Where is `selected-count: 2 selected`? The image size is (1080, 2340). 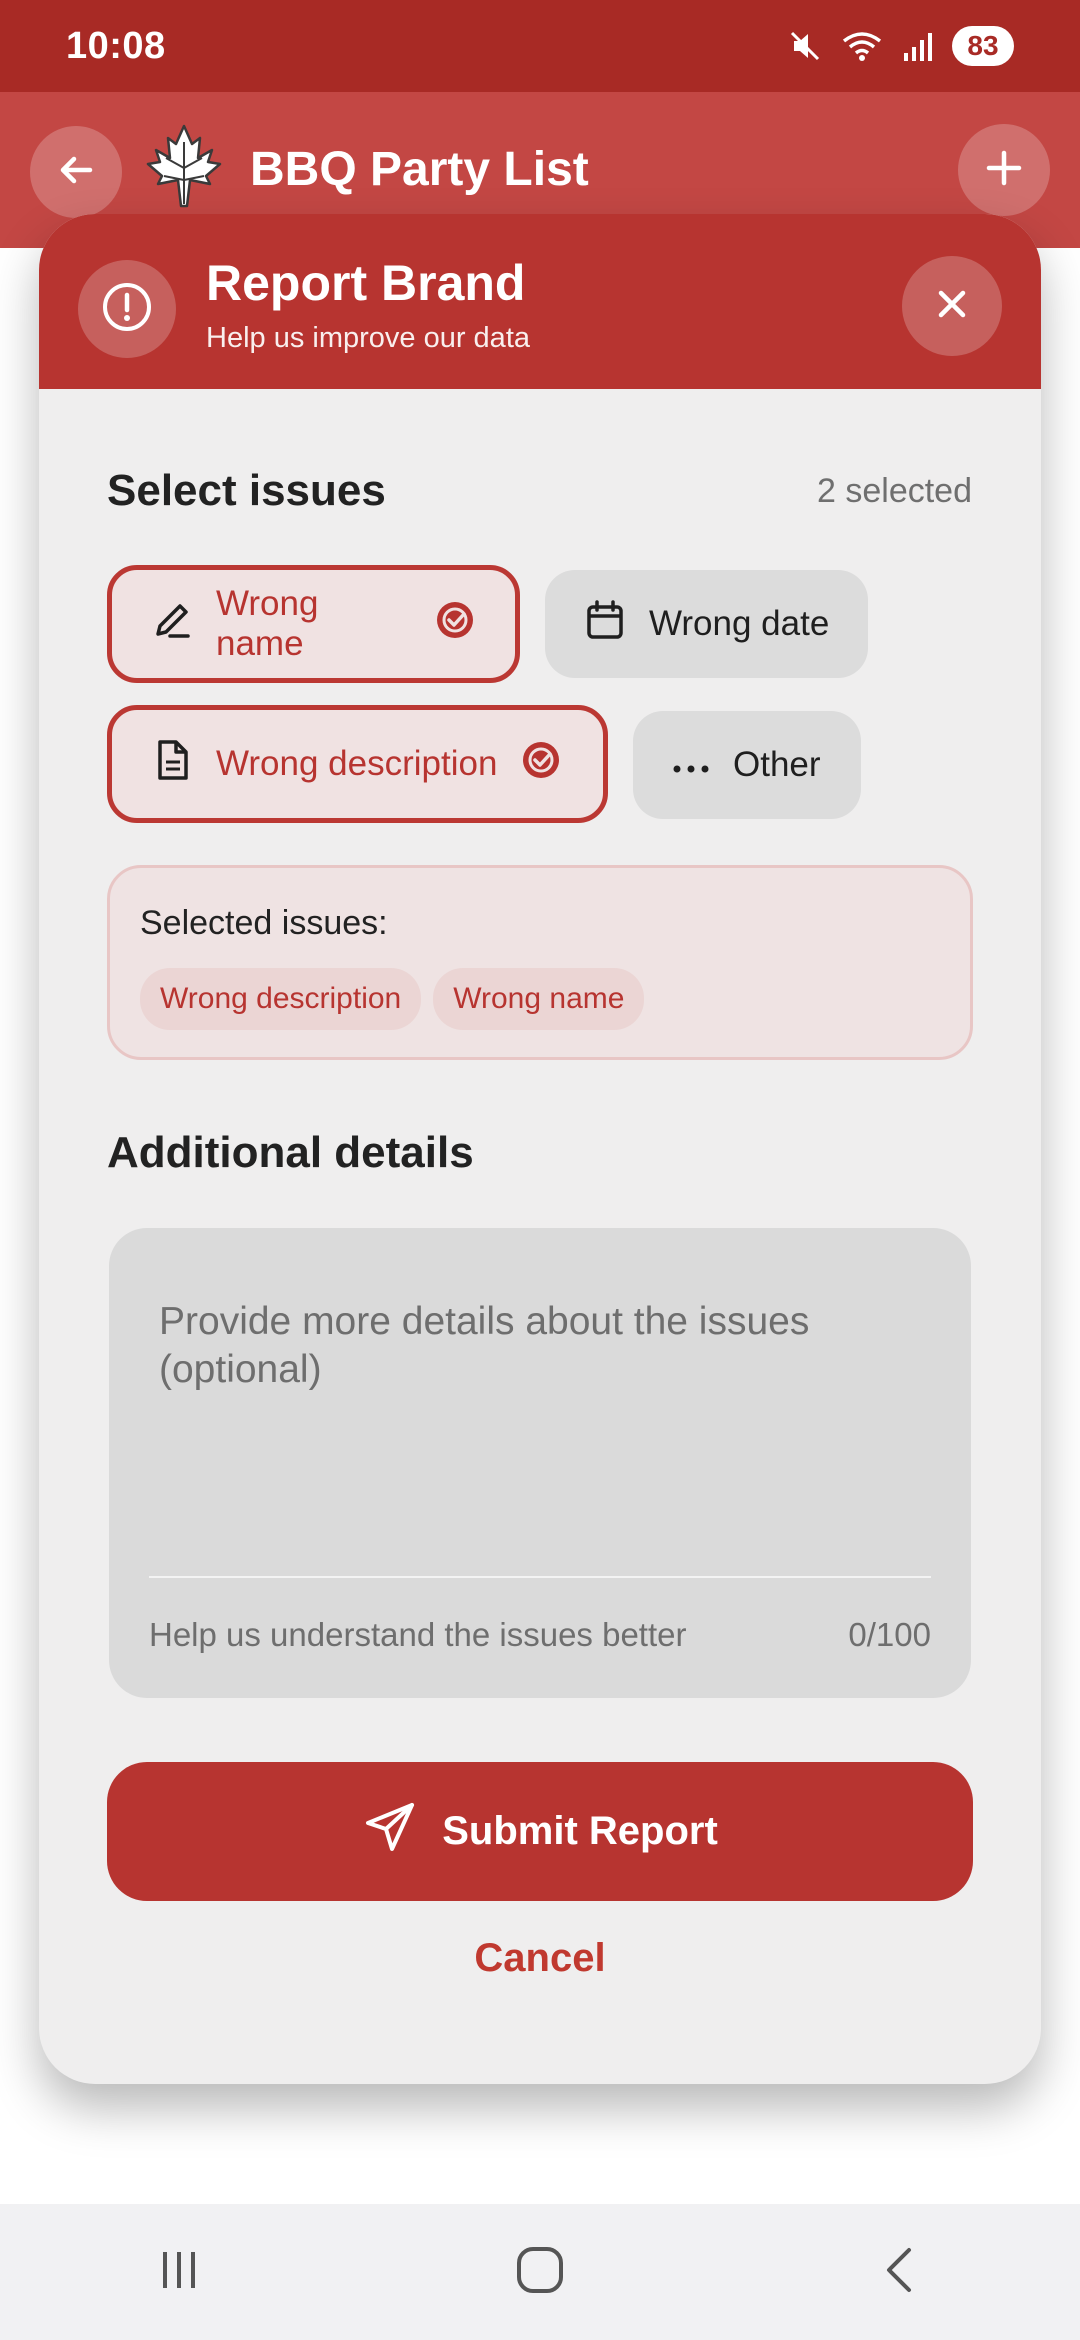
selected-count: 2 selected is located at coordinates (894, 491).